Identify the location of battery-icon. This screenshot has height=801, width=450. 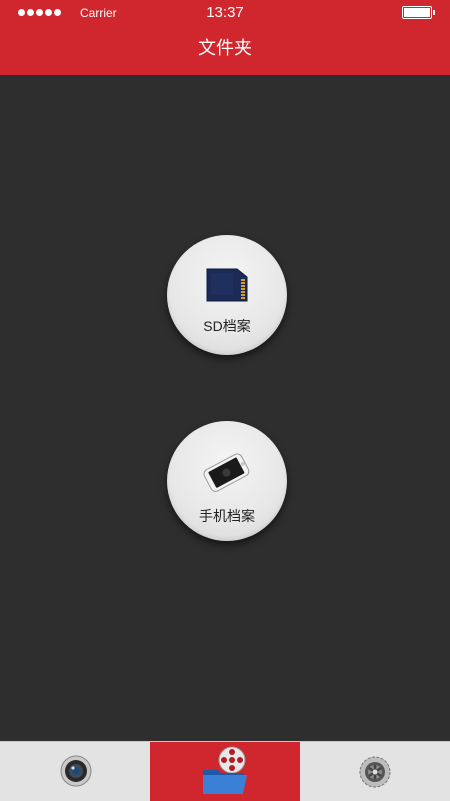
(418, 12).